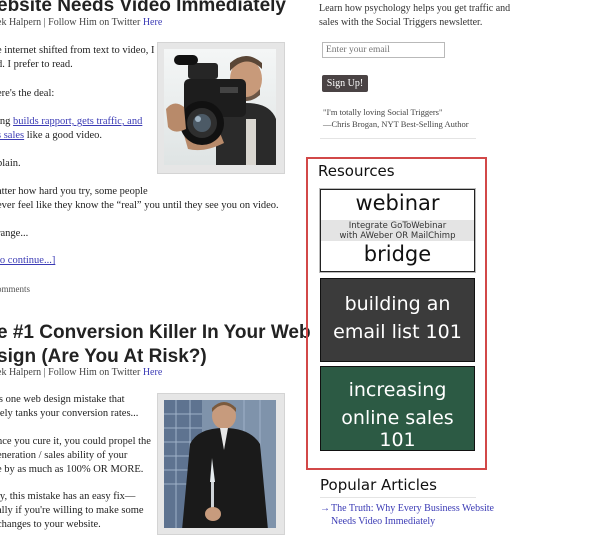 The width and height of the screenshot is (592, 535). Describe the element at coordinates (12, 135) in the screenshot. I see `inline-link: s sales` at that location.